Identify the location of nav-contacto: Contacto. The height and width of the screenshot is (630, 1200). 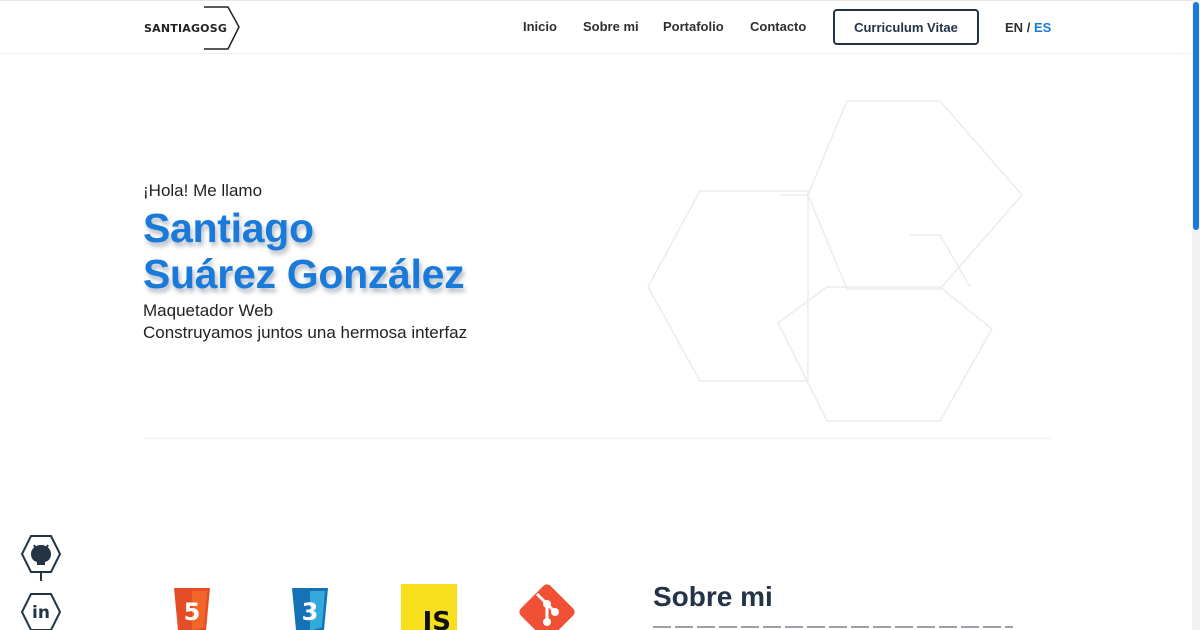
(778, 26).